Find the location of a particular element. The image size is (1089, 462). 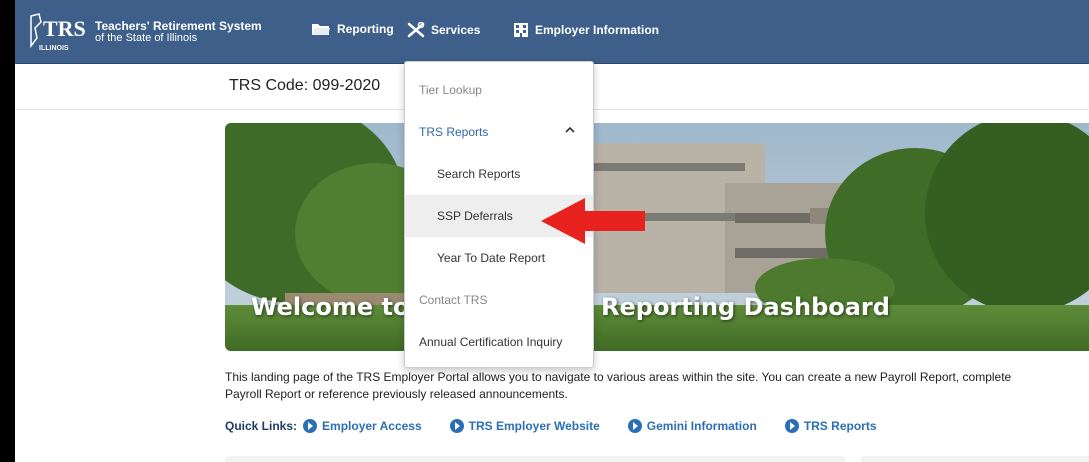

banner-title: Welcome to Reporting Dashboard is located at coordinates (570, 307).